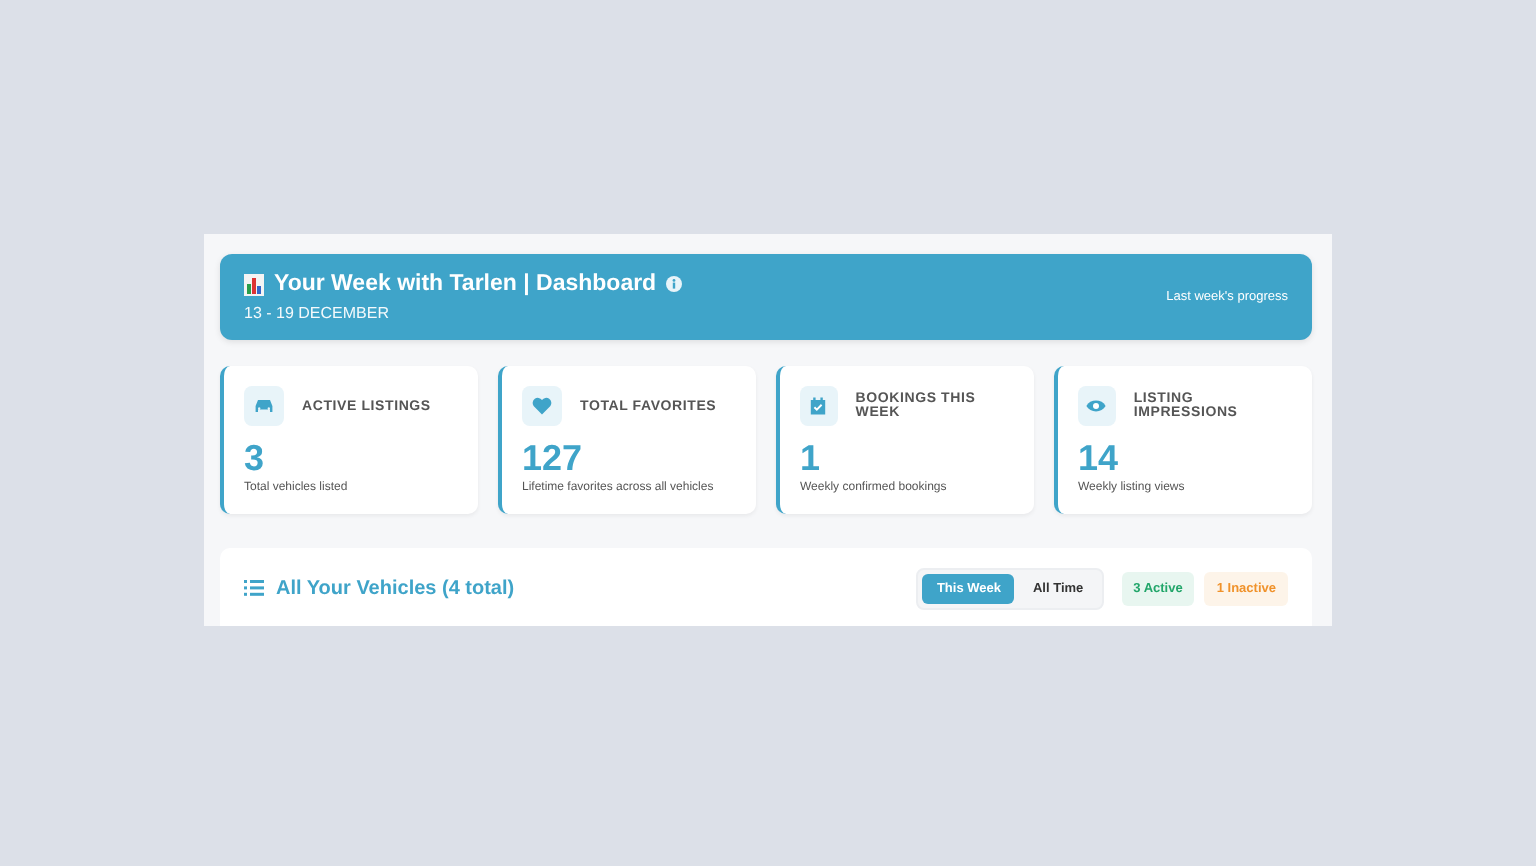 The width and height of the screenshot is (1536, 866). I want to click on list-icon, so click(254, 588).